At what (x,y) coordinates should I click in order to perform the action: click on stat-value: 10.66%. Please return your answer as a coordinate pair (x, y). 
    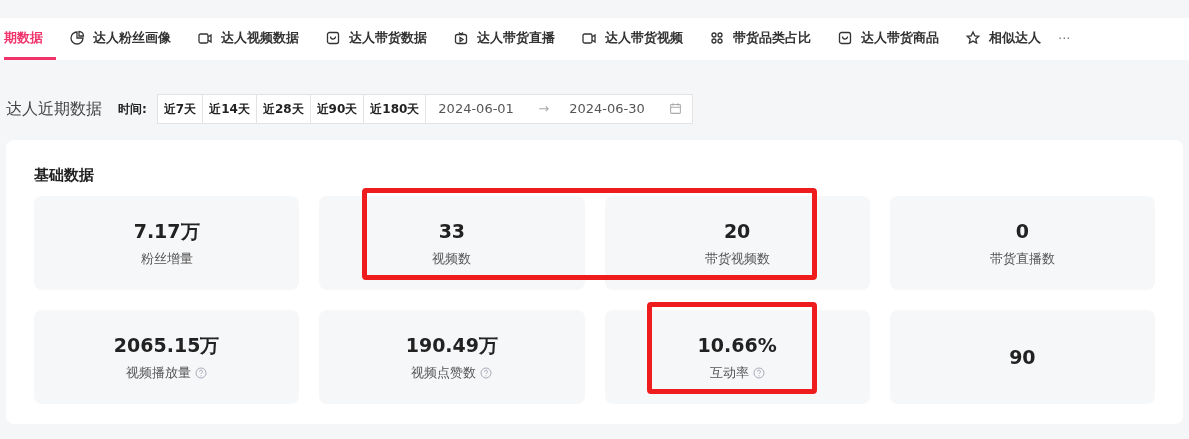
    Looking at the image, I should click on (737, 346).